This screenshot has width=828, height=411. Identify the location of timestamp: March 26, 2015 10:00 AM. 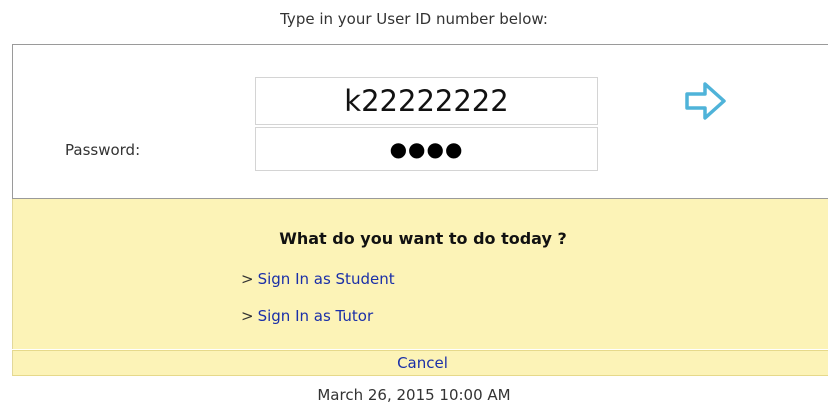
(414, 395).